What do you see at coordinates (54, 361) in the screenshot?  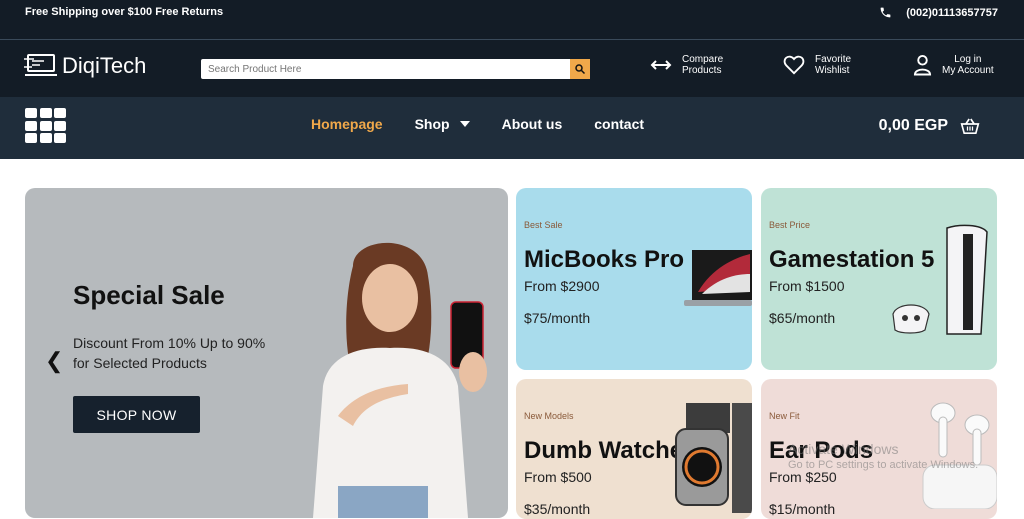 I see `chevron-left-icon: ❮` at bounding box center [54, 361].